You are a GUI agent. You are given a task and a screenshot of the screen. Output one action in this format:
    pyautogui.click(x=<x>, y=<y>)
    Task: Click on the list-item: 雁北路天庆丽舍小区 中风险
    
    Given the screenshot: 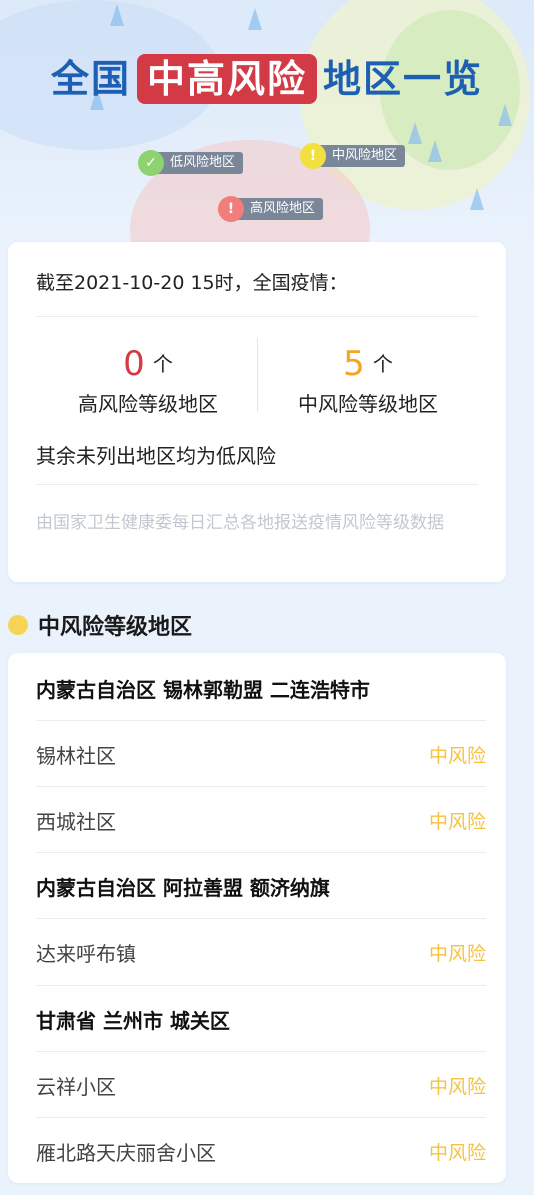 What is the action you would take?
    pyautogui.click(x=261, y=1150)
    